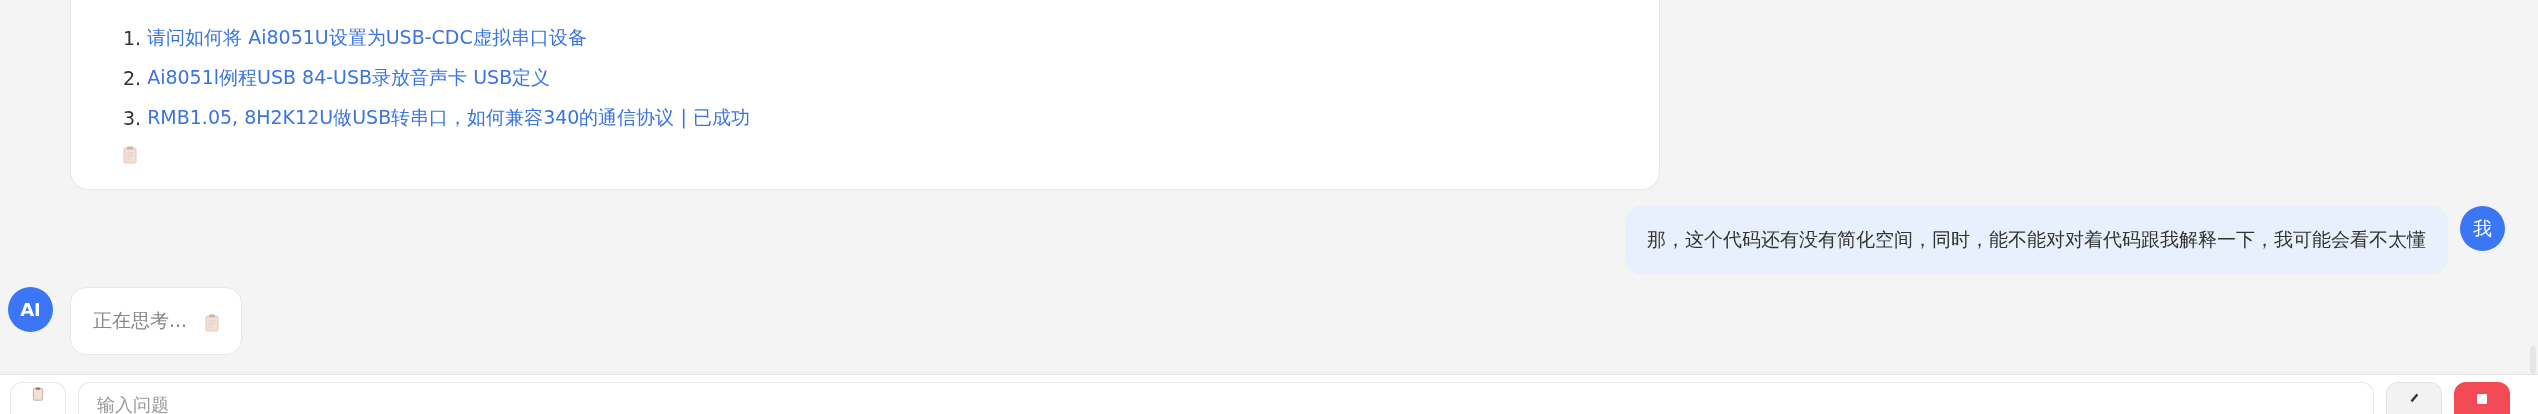 Image resolution: width=2538 pixels, height=414 pixels. Describe the element at coordinates (448, 118) in the screenshot. I see `reference-link: RMB1.05, 8H2K12U做USB转串口，如何兼容340的通信协议 | 已成功` at that location.